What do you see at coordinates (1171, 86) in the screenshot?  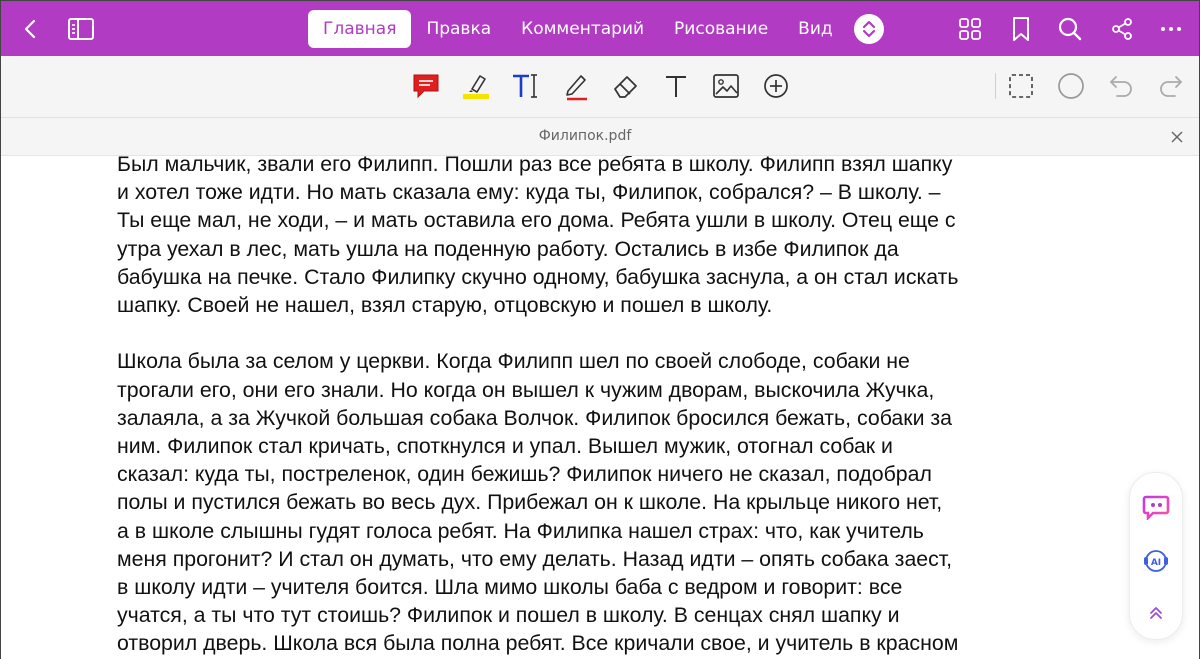 I see `redo-icon` at bounding box center [1171, 86].